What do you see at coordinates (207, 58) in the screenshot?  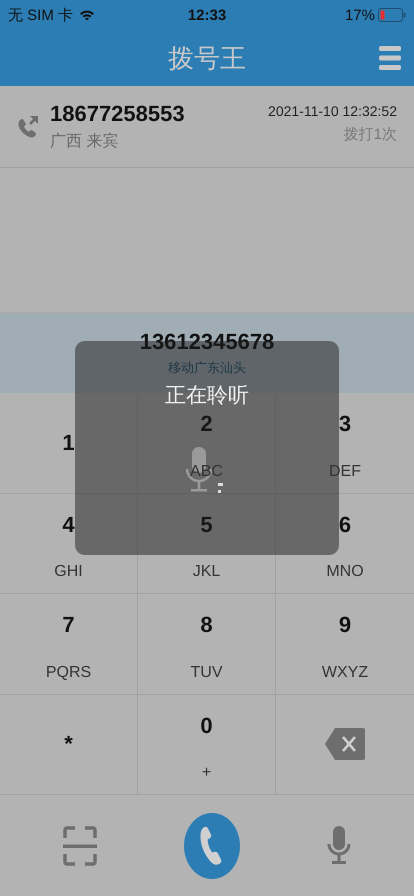 I see `app-title: 拨号王` at bounding box center [207, 58].